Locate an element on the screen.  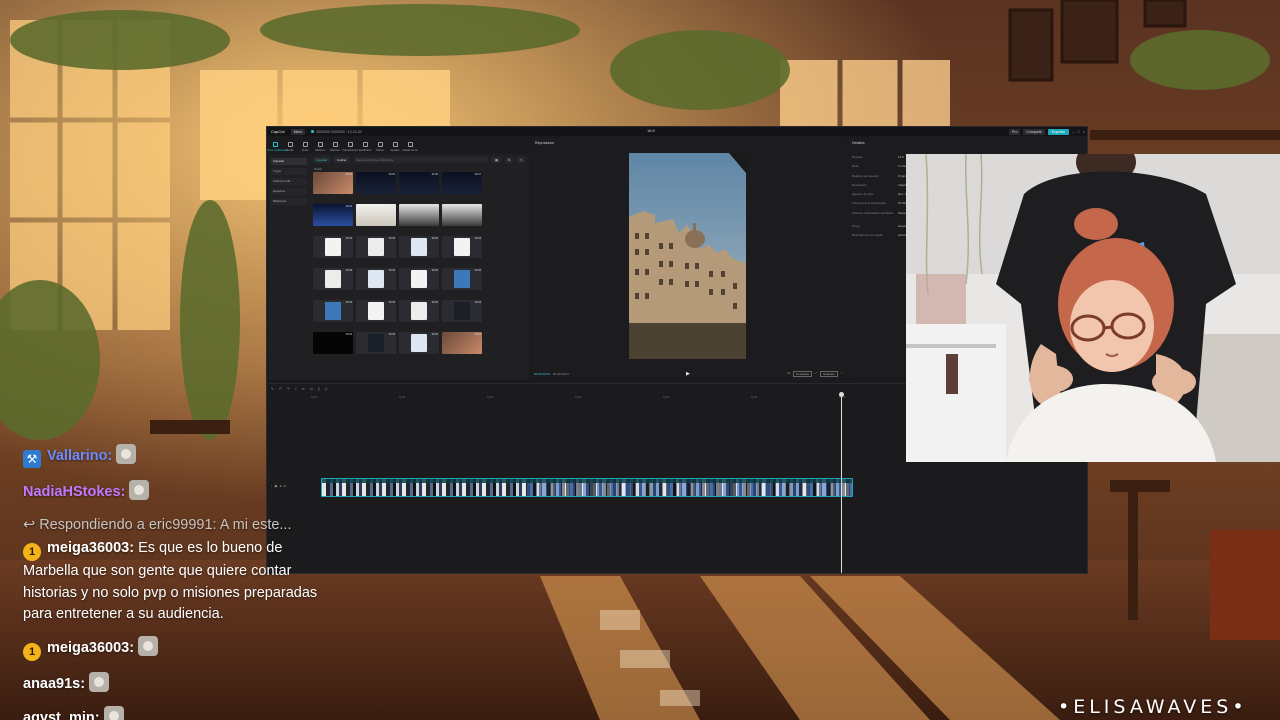
media-thumbnail: 00:0620230703 154046 is located at coordinates (333, 343).